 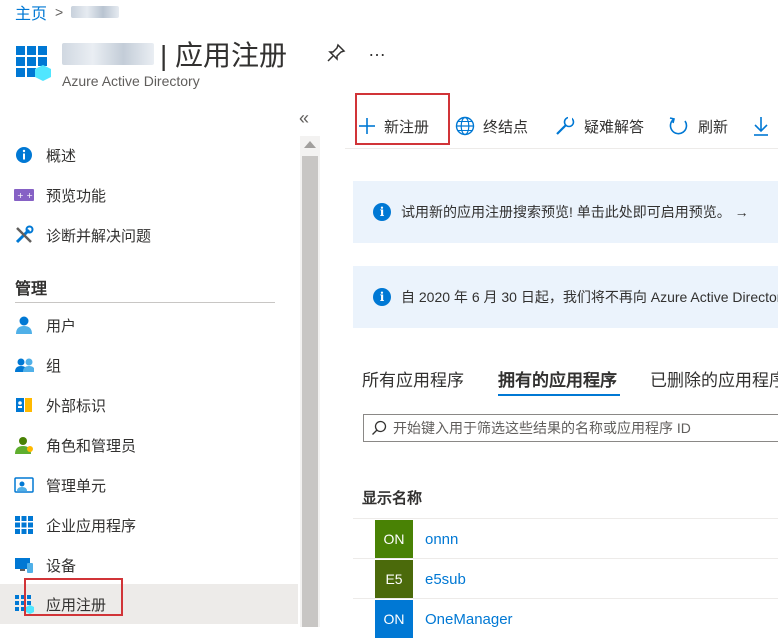 I want to click on pin-icon, so click(x=336, y=53).